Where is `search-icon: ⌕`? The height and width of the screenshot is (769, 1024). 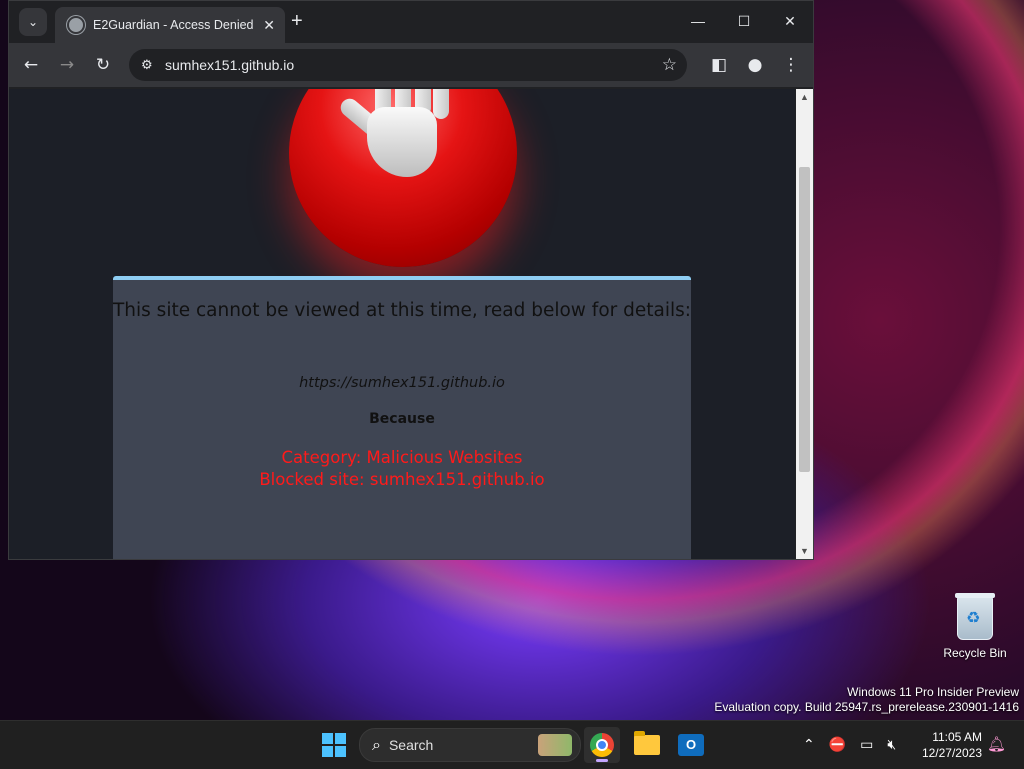
search-icon: ⌕ is located at coordinates (376, 744).